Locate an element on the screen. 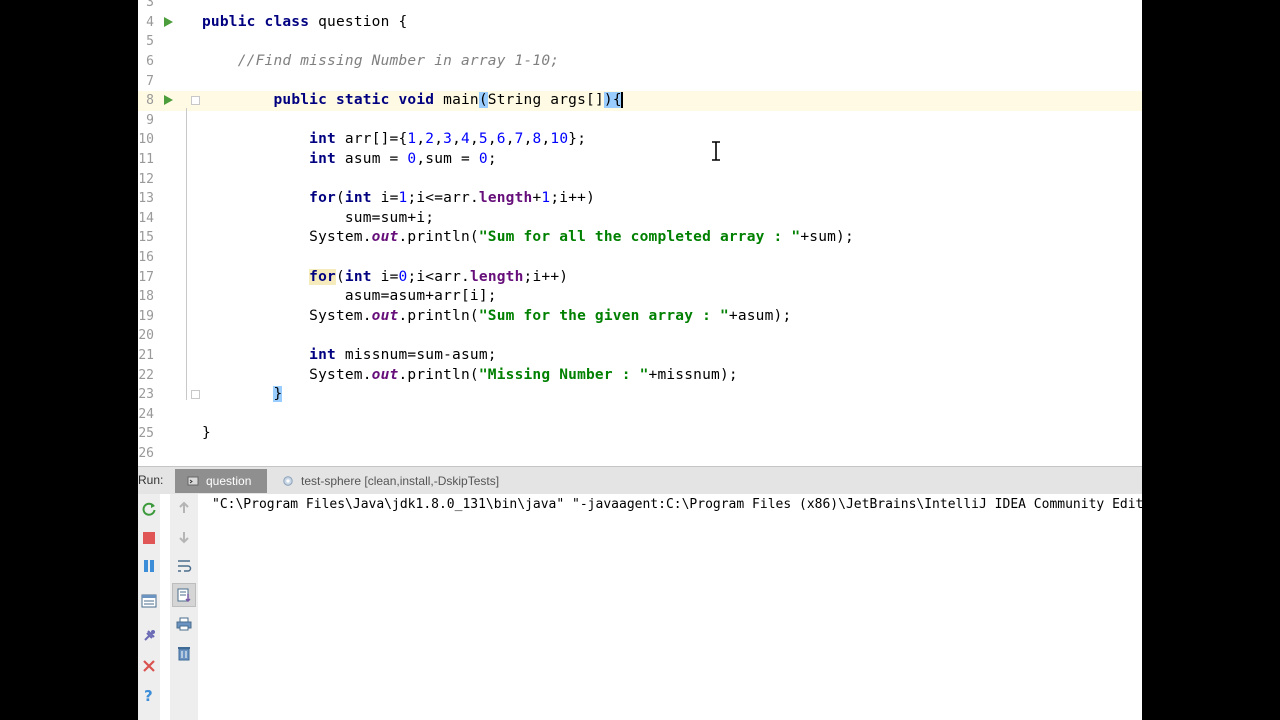  line-number: 13 is located at coordinates (146, 199).